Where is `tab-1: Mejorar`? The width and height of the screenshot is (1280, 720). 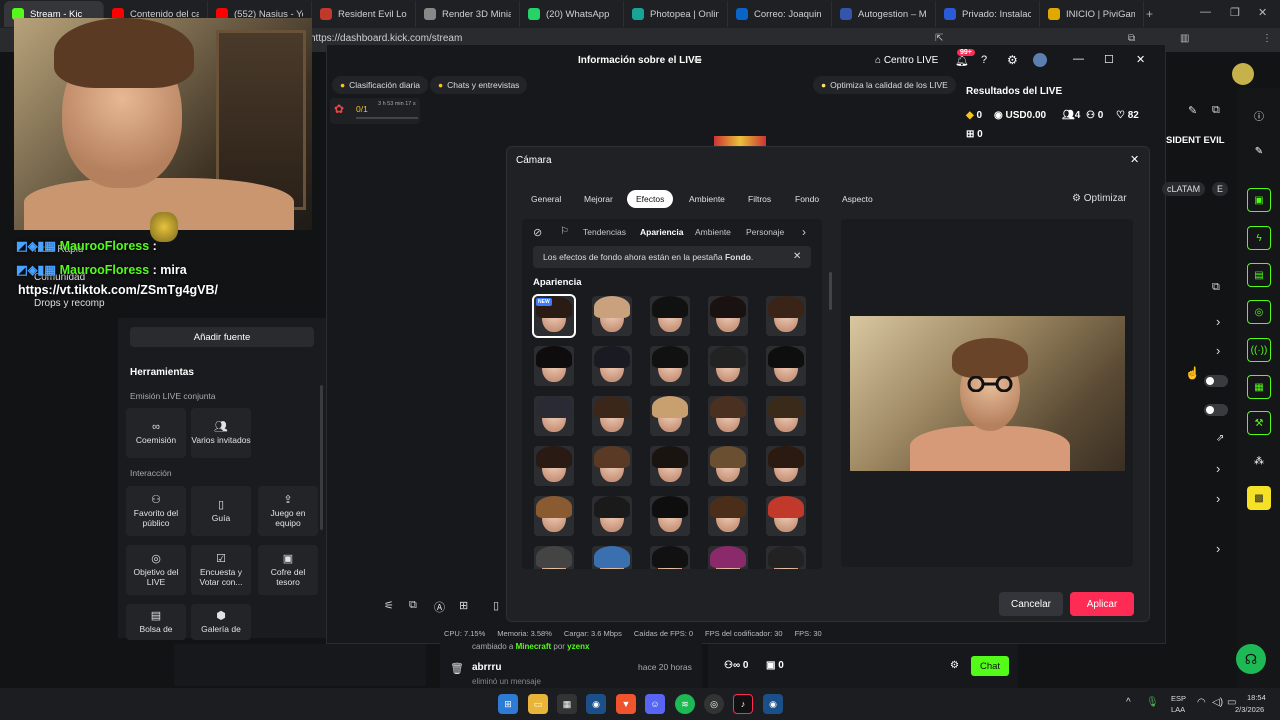
tab-1: Mejorar is located at coordinates (598, 199).